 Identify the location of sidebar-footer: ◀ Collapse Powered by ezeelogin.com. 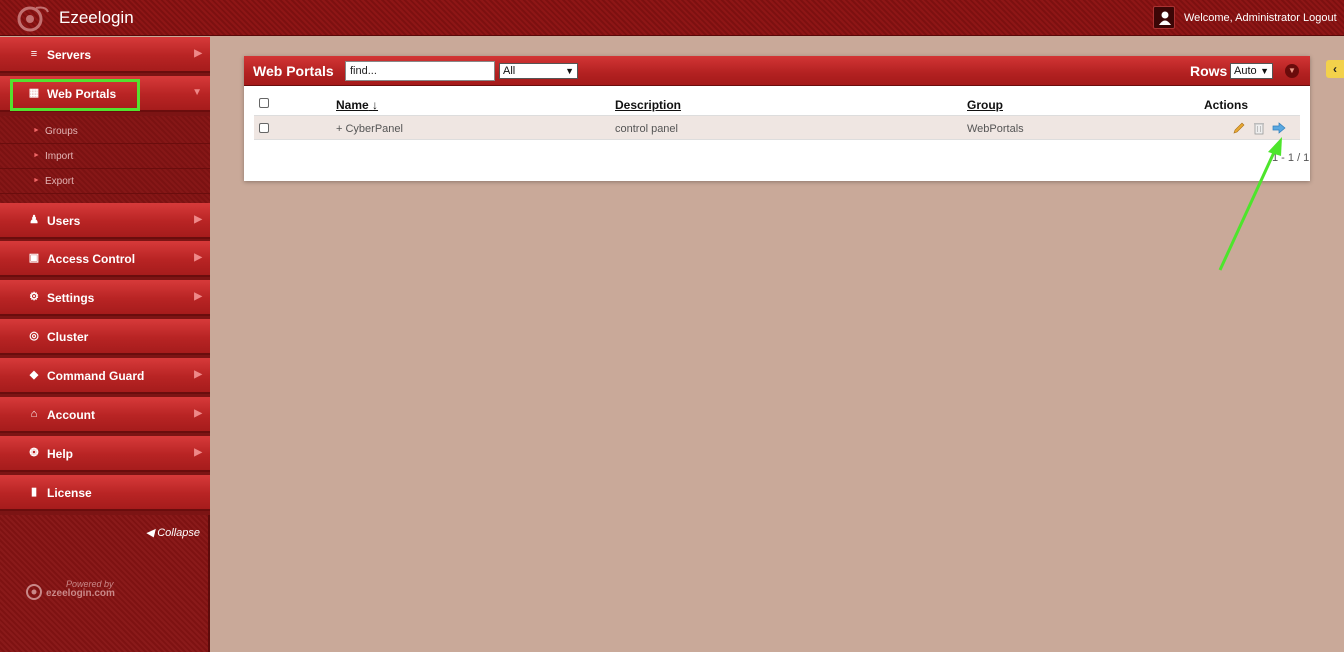
(105, 583).